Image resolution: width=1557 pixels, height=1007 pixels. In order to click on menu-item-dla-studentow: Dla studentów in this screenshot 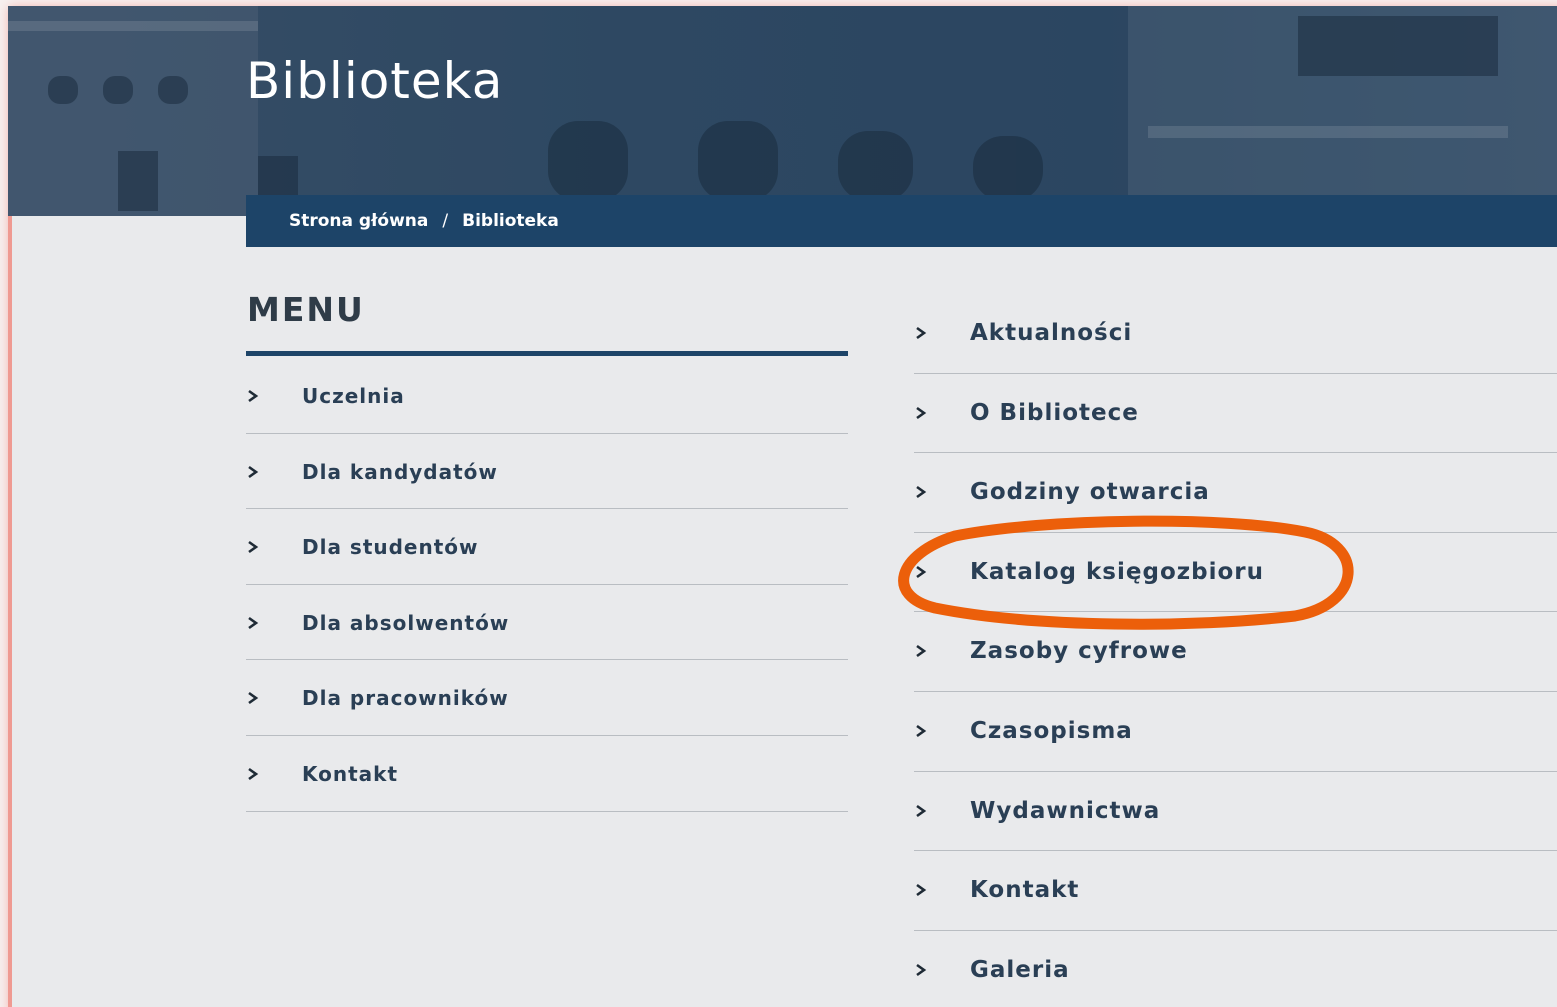, I will do `click(547, 547)`.